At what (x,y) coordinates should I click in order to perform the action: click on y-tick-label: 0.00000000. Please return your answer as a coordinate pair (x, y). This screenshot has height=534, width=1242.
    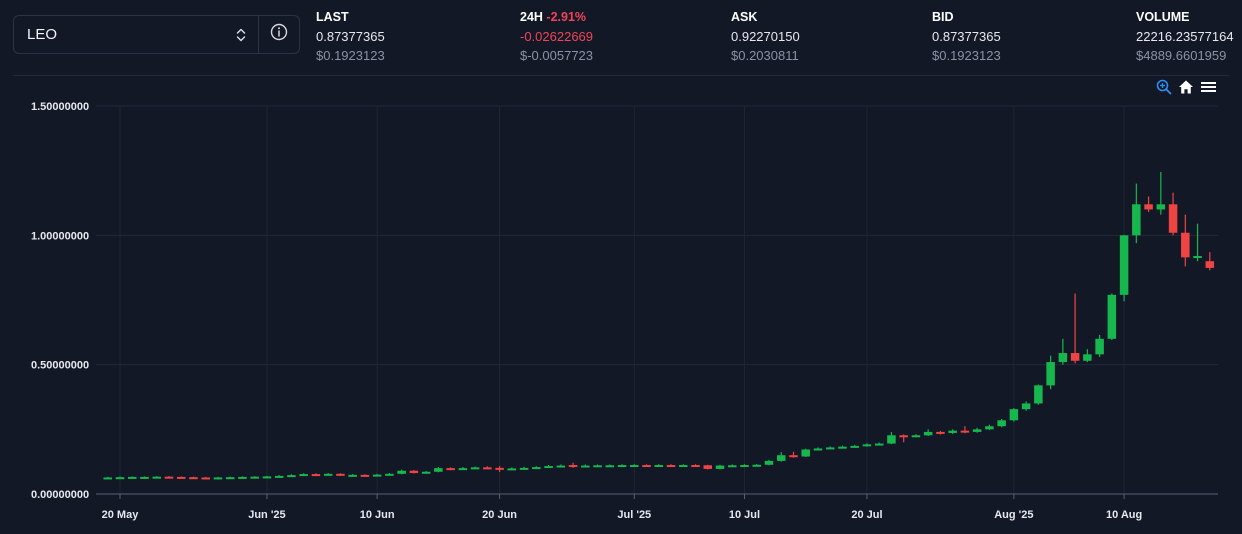
    Looking at the image, I should click on (60, 495).